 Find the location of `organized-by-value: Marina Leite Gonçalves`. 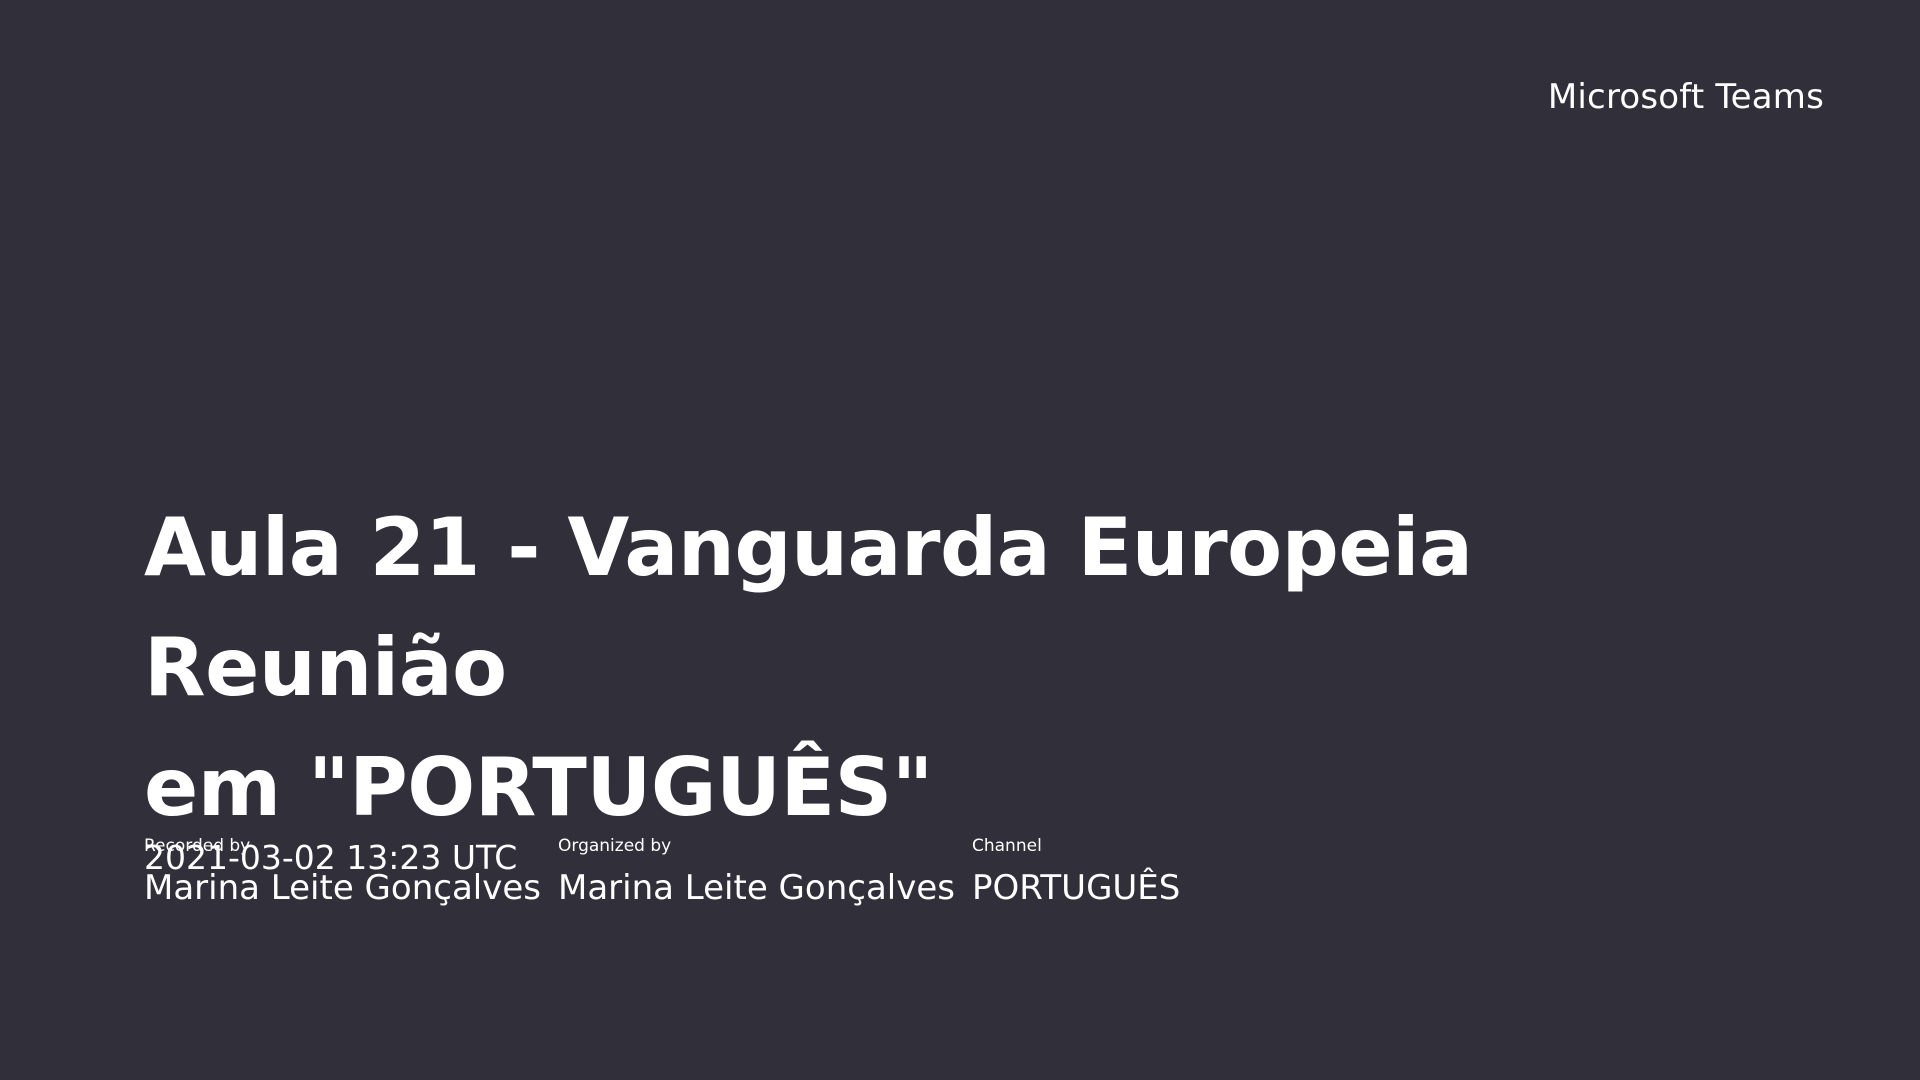

organized-by-value: Marina Leite Gonçalves is located at coordinates (756, 888).